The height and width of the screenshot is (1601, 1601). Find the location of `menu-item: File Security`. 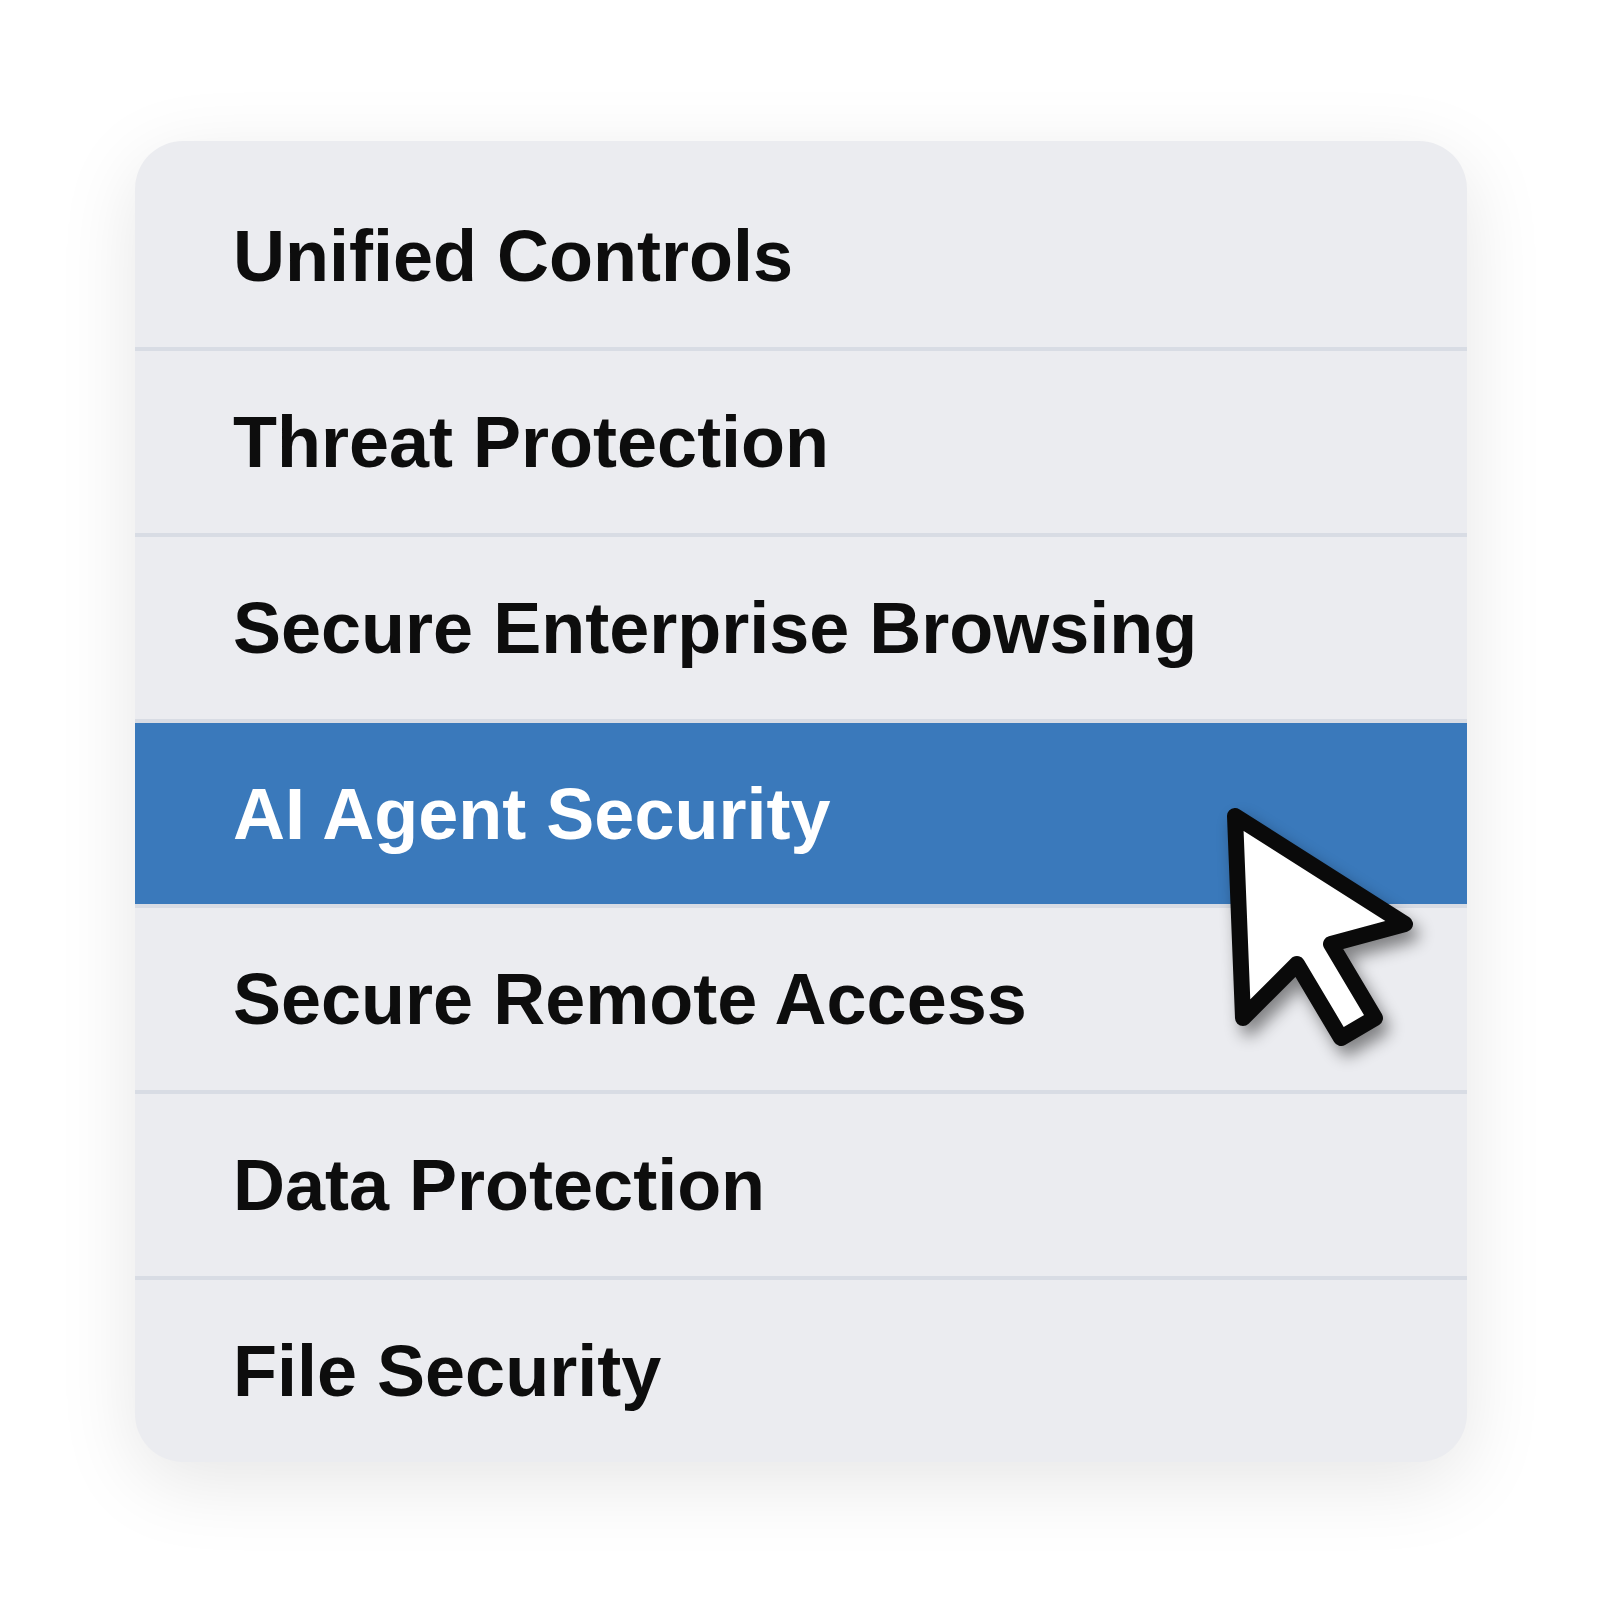

menu-item: File Security is located at coordinates (801, 1369).